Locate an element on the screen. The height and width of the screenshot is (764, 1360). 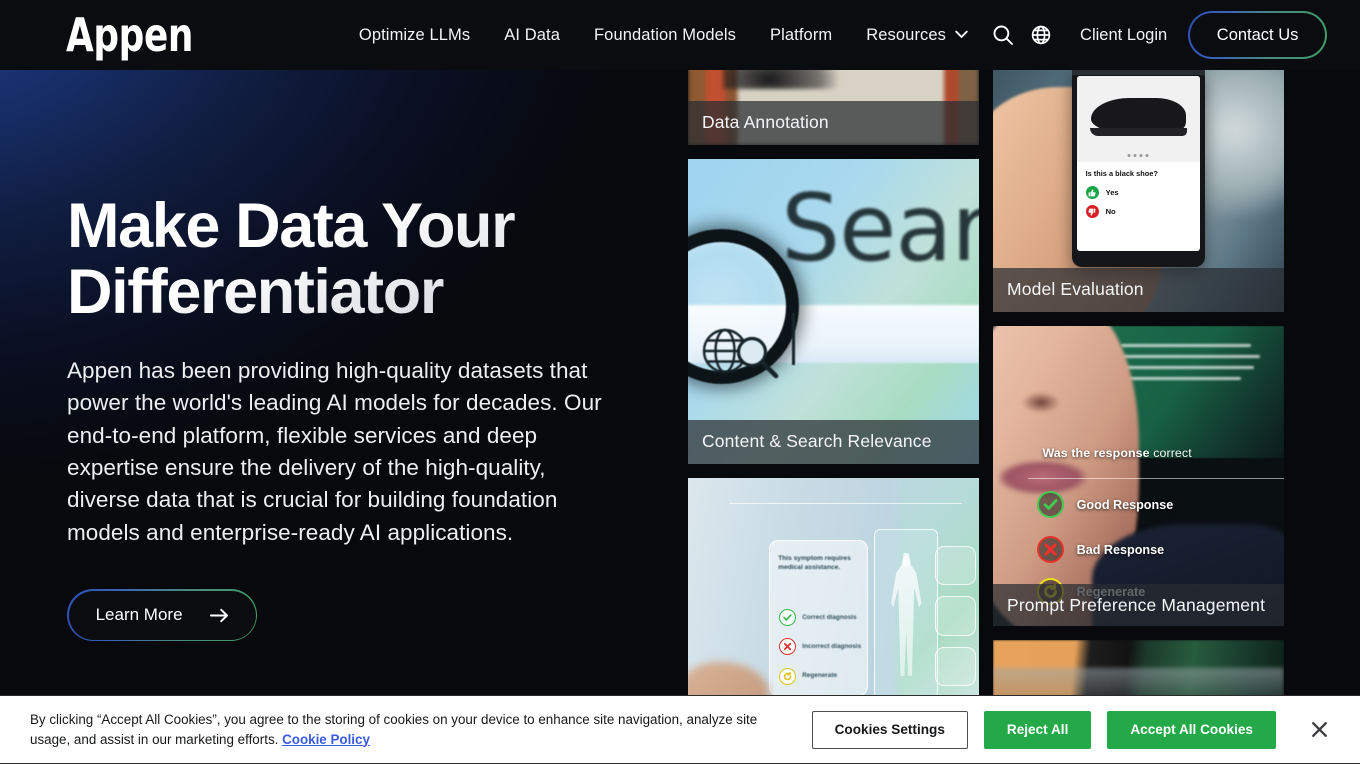
search-caret is located at coordinates (793, 339).